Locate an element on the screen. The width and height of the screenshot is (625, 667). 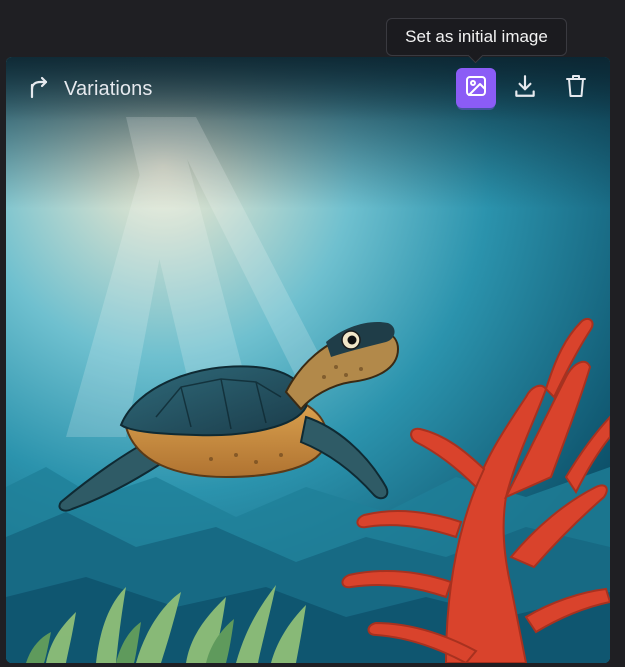
trash-icon is located at coordinates (576, 88).